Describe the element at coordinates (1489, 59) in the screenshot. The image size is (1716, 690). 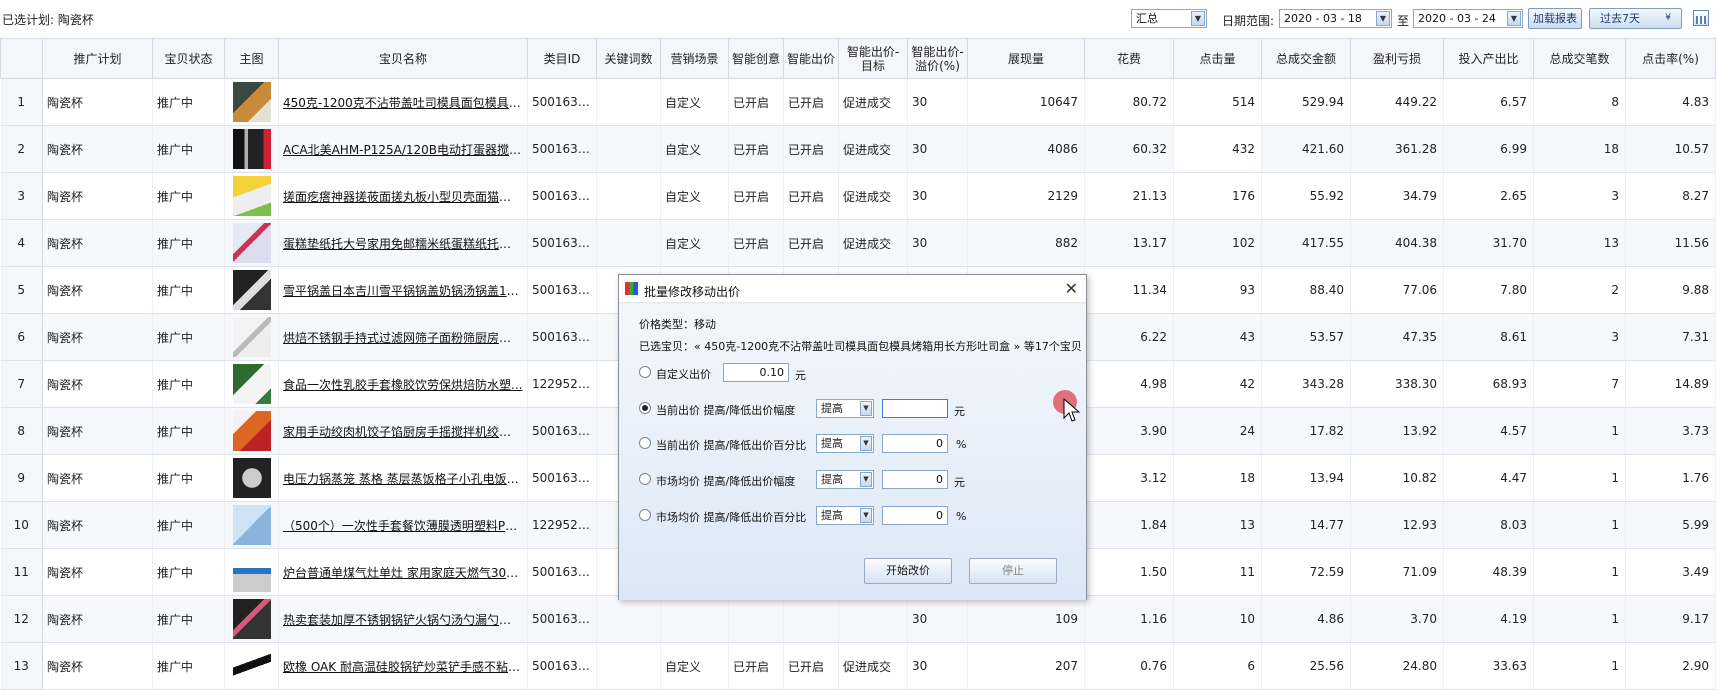
I see `column-header: 投入产出比` at that location.